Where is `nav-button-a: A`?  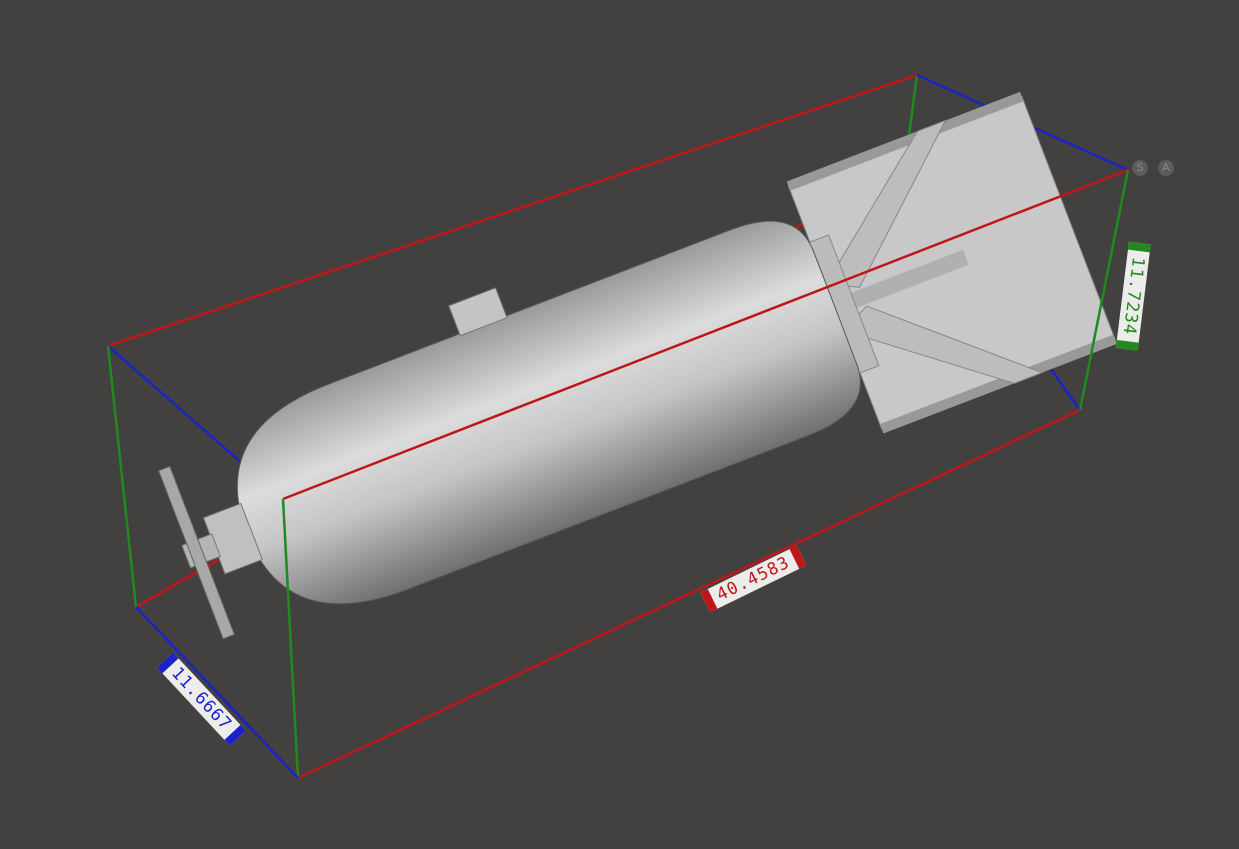 nav-button-a: A is located at coordinates (1166, 168).